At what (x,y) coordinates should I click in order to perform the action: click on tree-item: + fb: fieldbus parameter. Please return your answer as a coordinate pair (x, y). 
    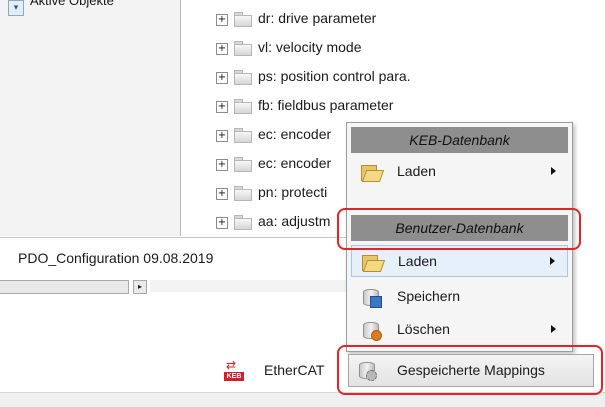
    Looking at the image, I should click on (406, 107).